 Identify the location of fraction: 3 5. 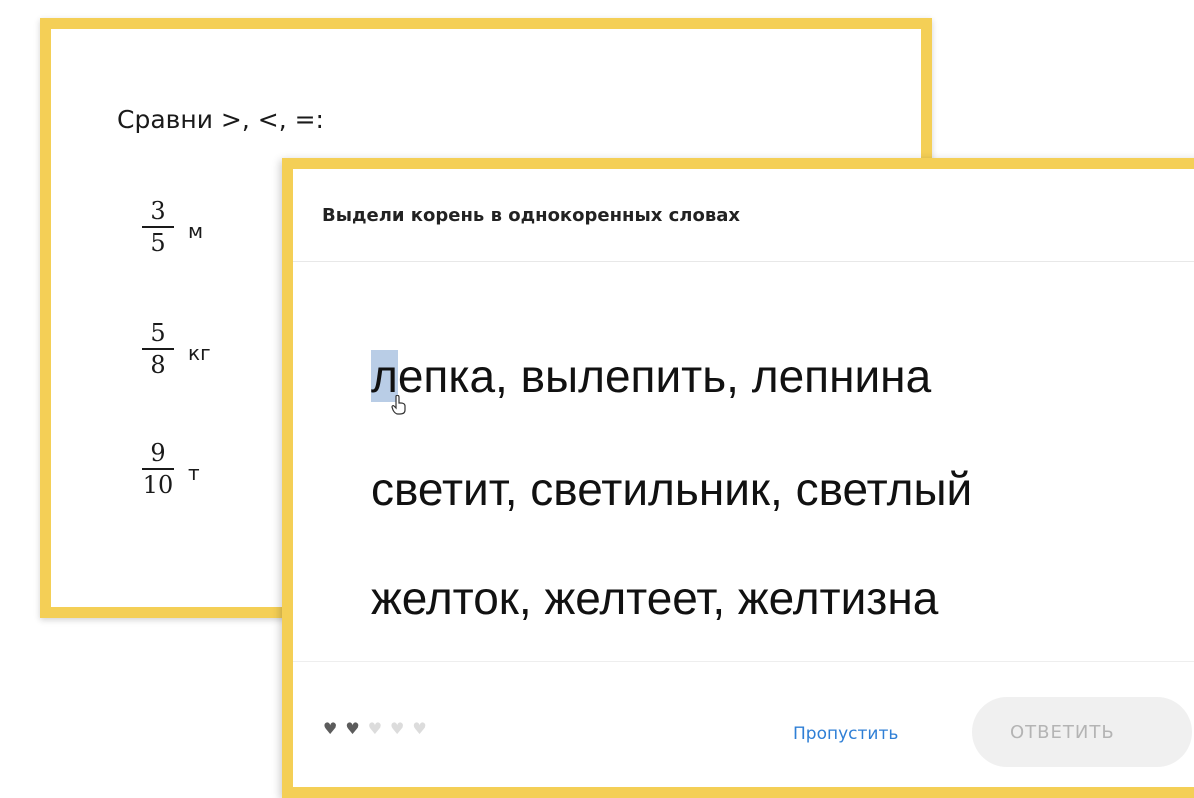
(158, 227).